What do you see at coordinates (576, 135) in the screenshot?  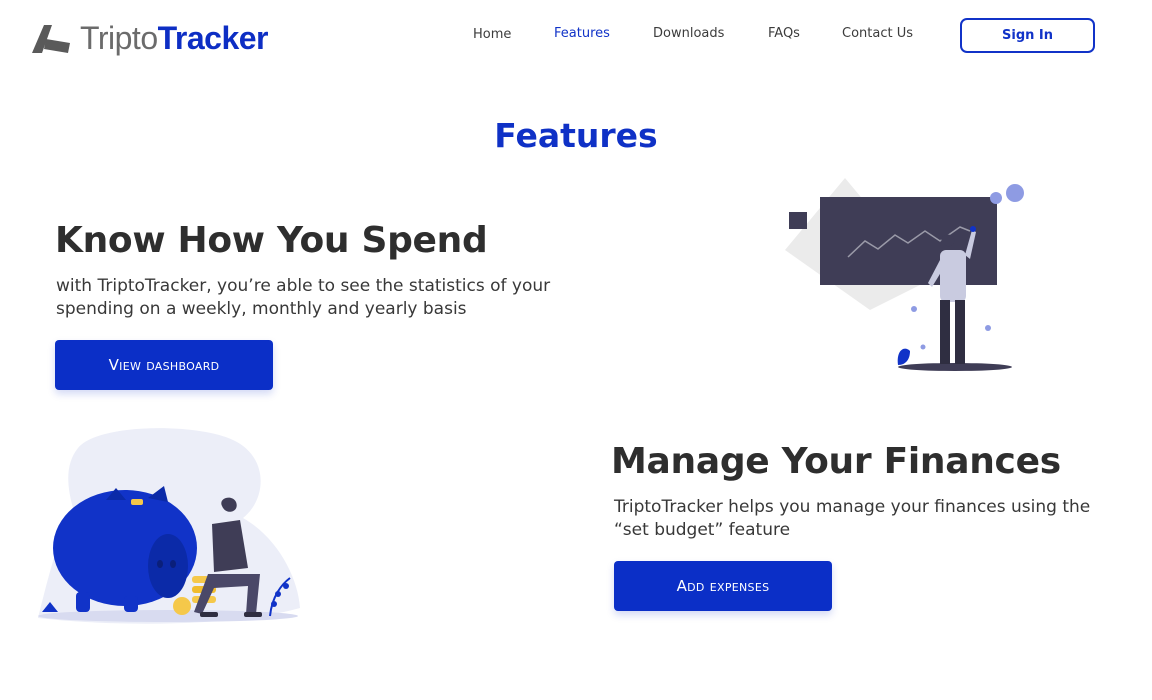 I see `page-title: Features` at bounding box center [576, 135].